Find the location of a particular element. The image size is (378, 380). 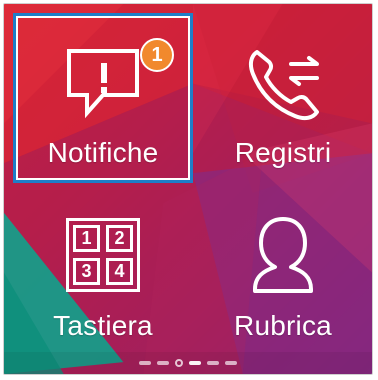

page-indicator is located at coordinates (188, 363).